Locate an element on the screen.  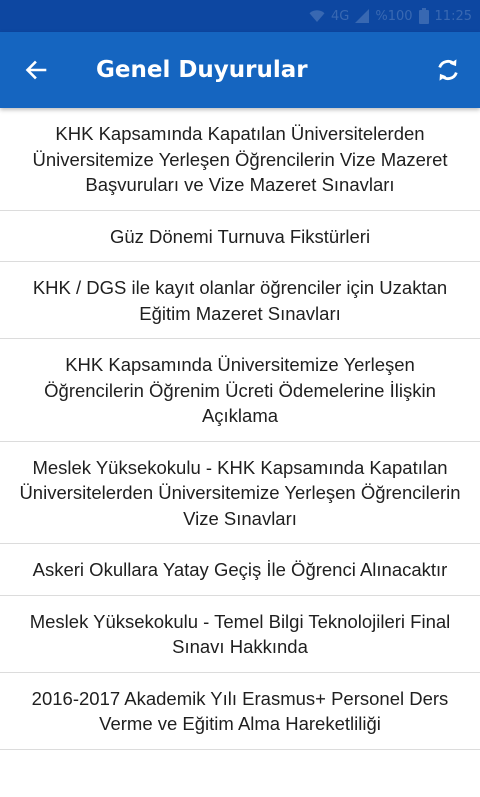
network-type: 4G is located at coordinates (340, 16).